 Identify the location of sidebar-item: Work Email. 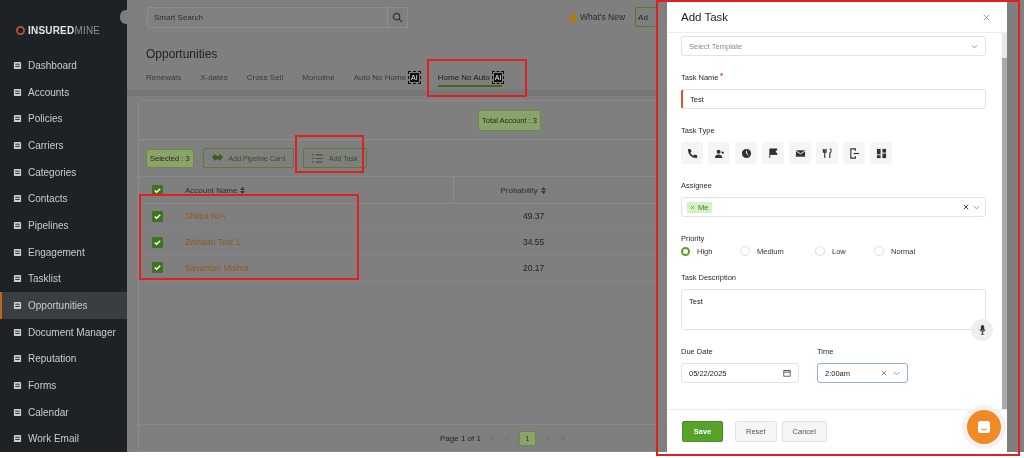
(63, 439).